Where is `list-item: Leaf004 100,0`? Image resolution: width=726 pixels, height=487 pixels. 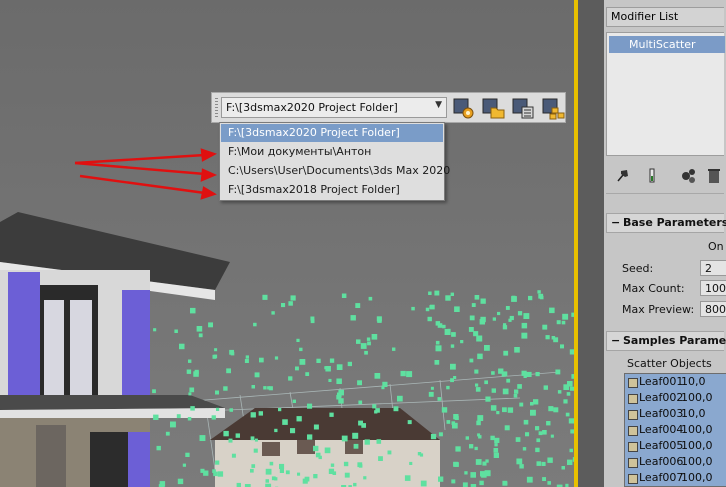 list-item: Leaf004 100,0 is located at coordinates (675, 430).